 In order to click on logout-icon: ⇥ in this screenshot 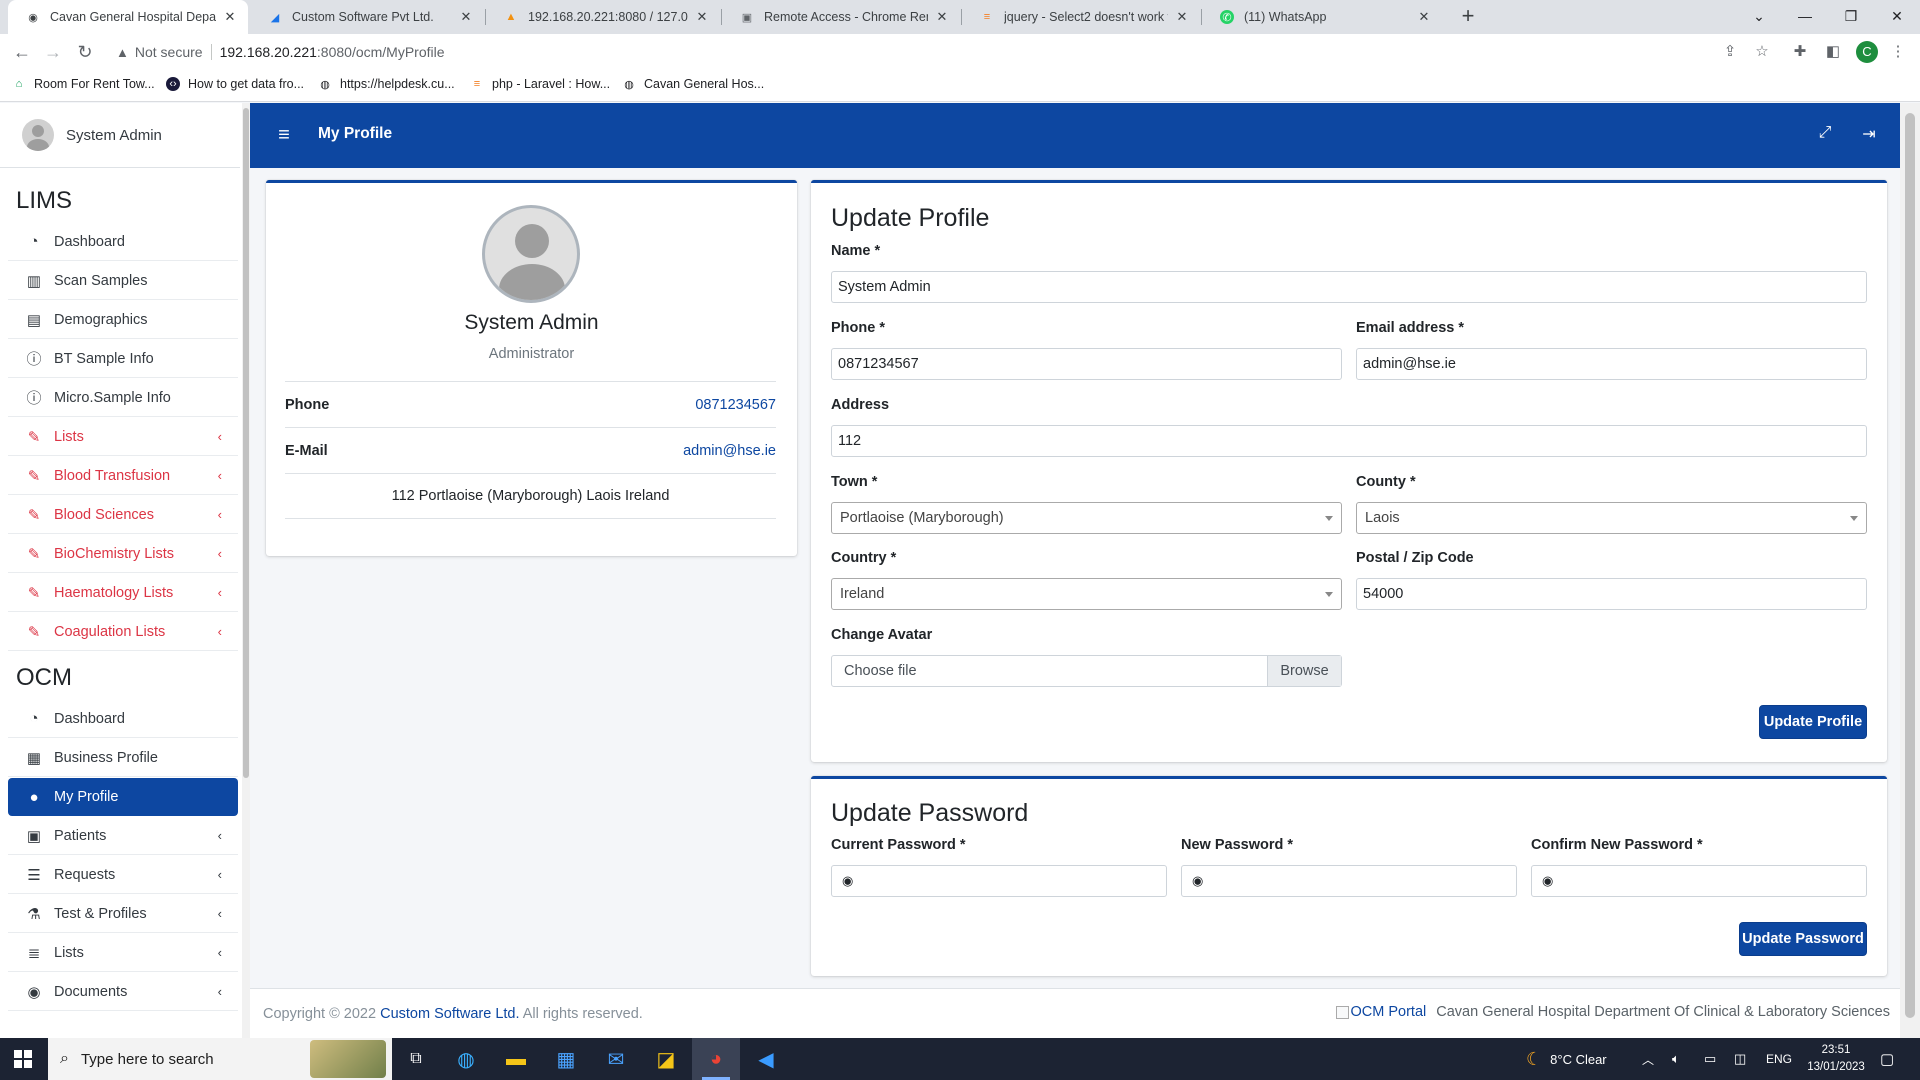, I will do `click(1869, 135)`.